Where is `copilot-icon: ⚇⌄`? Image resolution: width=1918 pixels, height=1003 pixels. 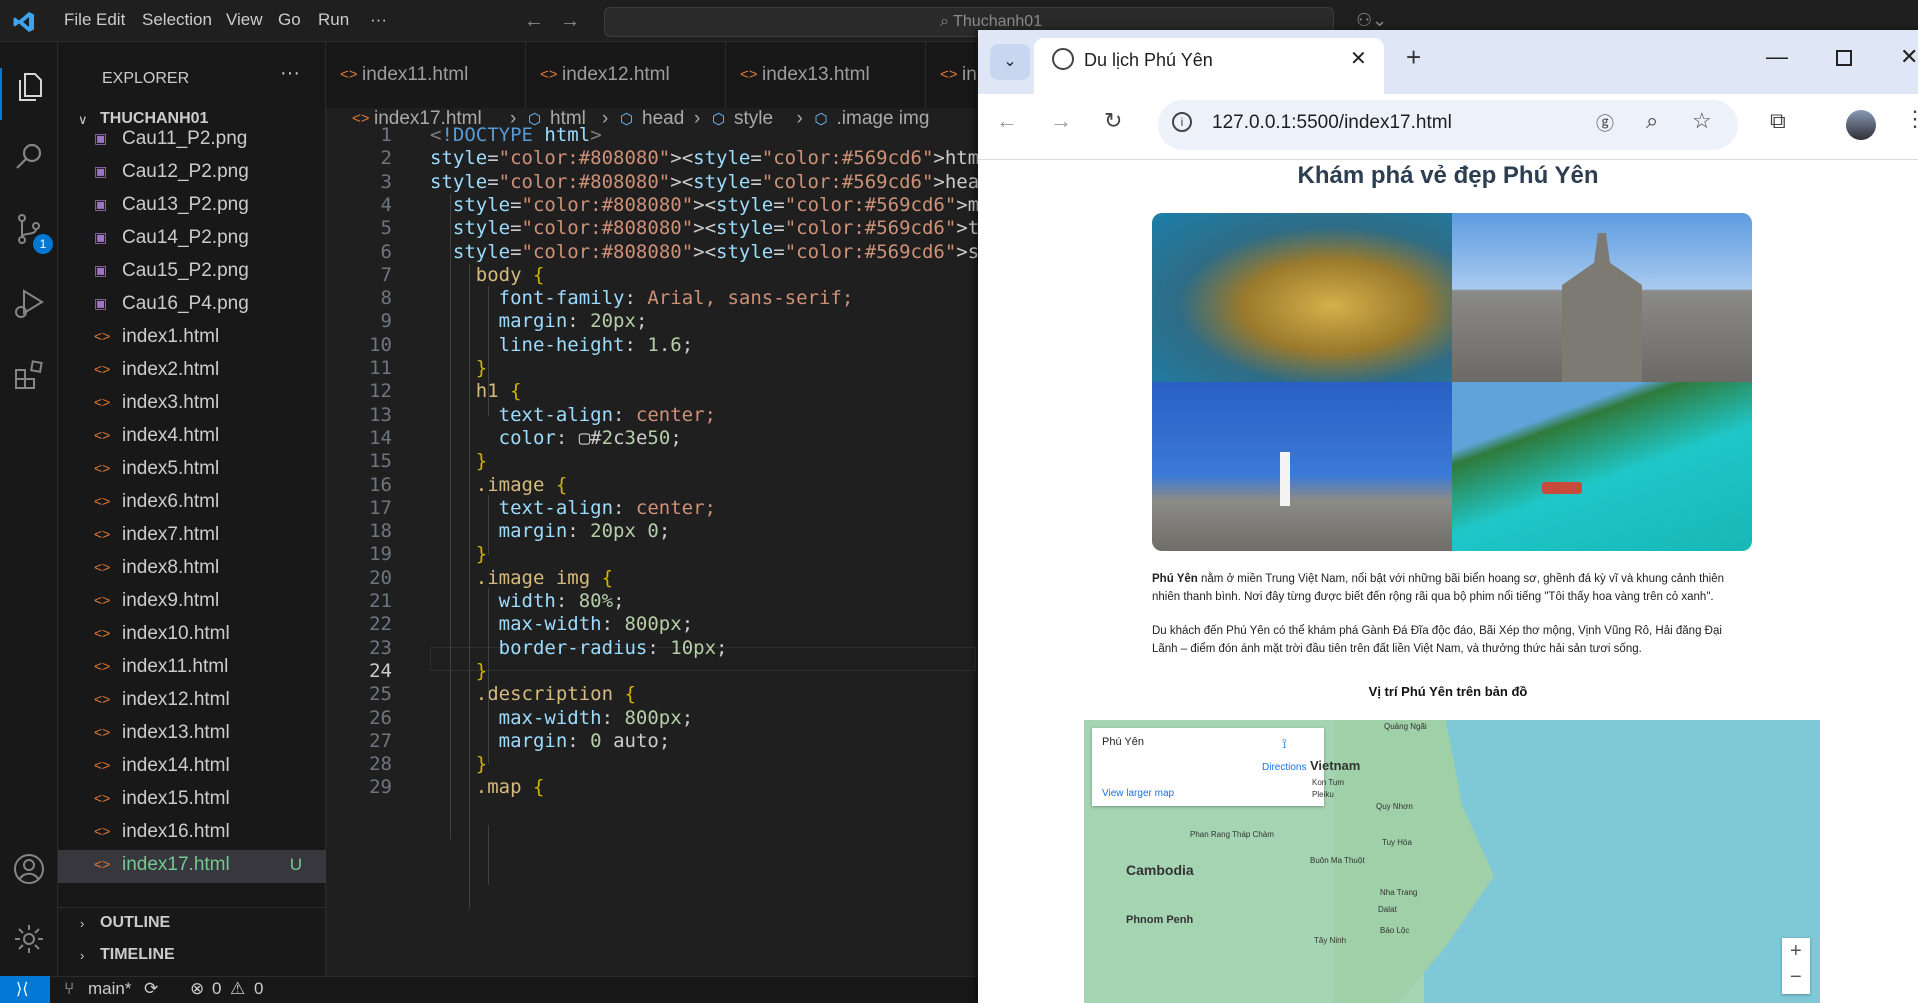 copilot-icon: ⚇⌄ is located at coordinates (1371, 20).